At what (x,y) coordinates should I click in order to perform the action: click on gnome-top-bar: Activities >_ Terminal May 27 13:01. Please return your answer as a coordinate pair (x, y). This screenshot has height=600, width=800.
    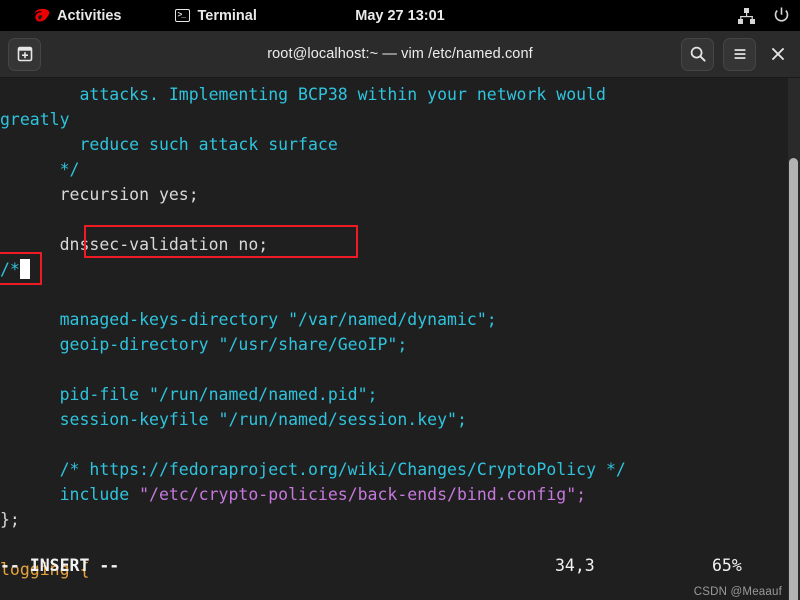
    Looking at the image, I should click on (400, 15).